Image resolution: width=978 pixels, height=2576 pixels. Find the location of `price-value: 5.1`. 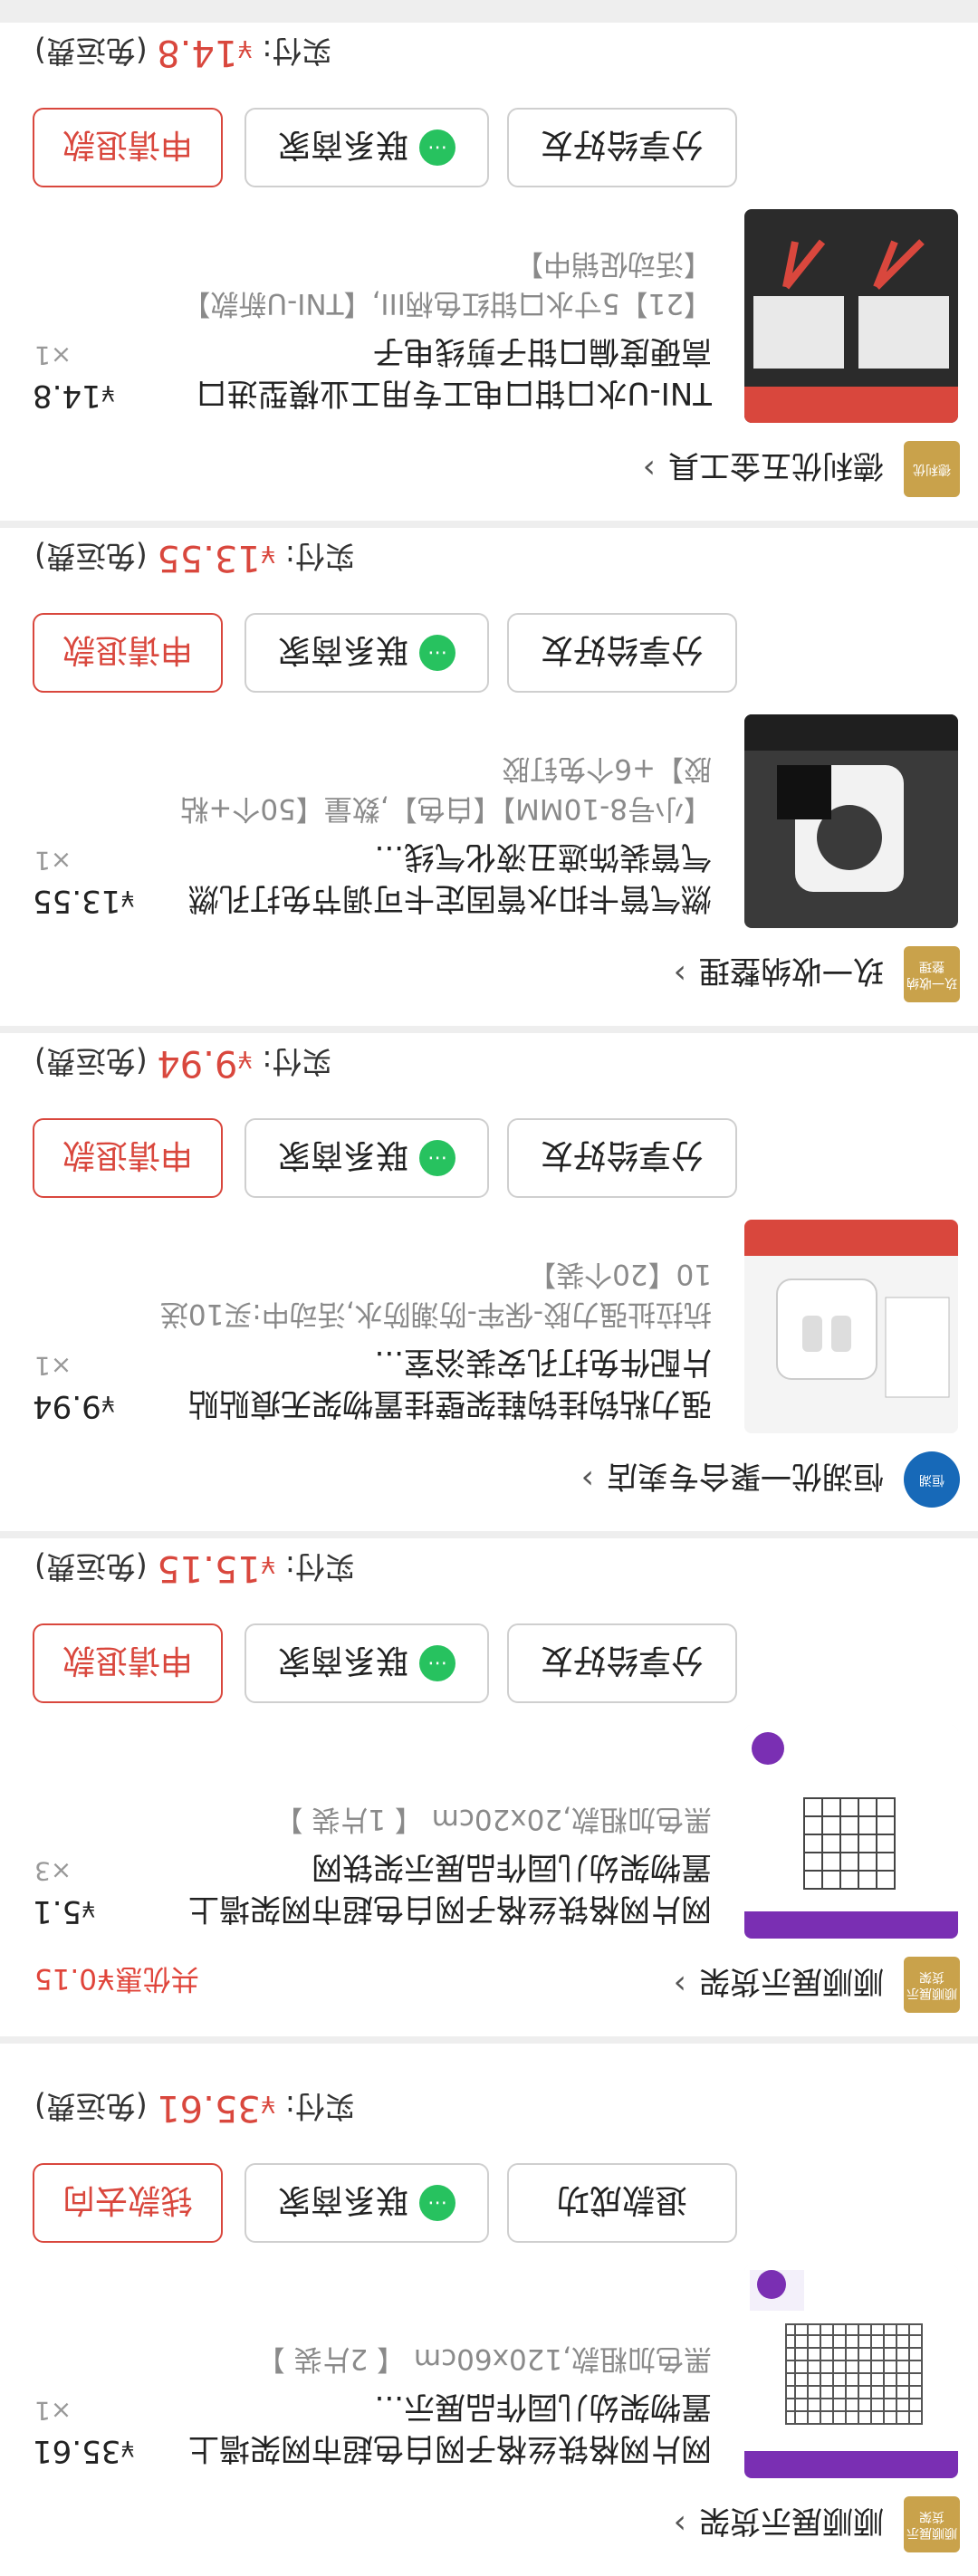

price-value: 5.1 is located at coordinates (58, 1911).